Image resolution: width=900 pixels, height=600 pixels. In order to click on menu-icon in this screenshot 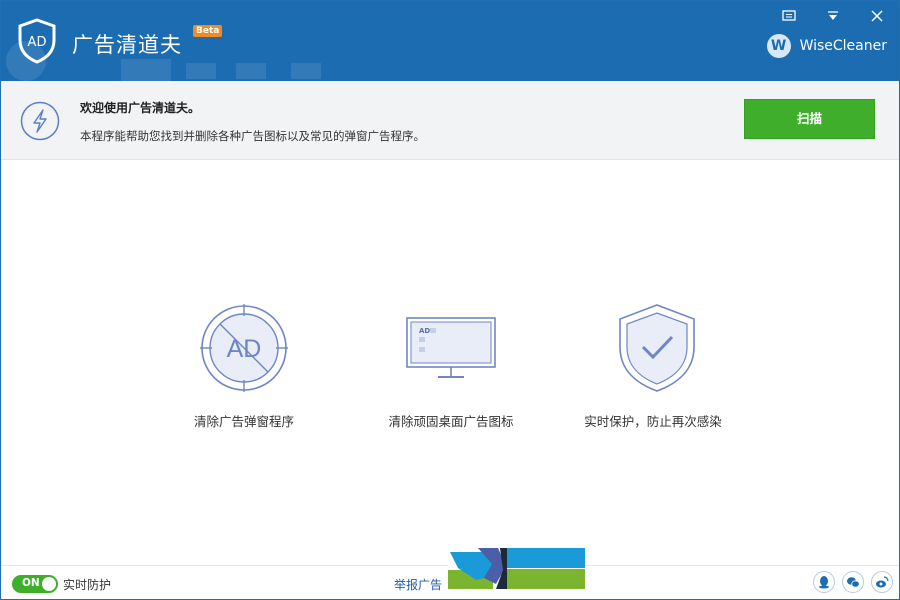, I will do `click(833, 15)`.